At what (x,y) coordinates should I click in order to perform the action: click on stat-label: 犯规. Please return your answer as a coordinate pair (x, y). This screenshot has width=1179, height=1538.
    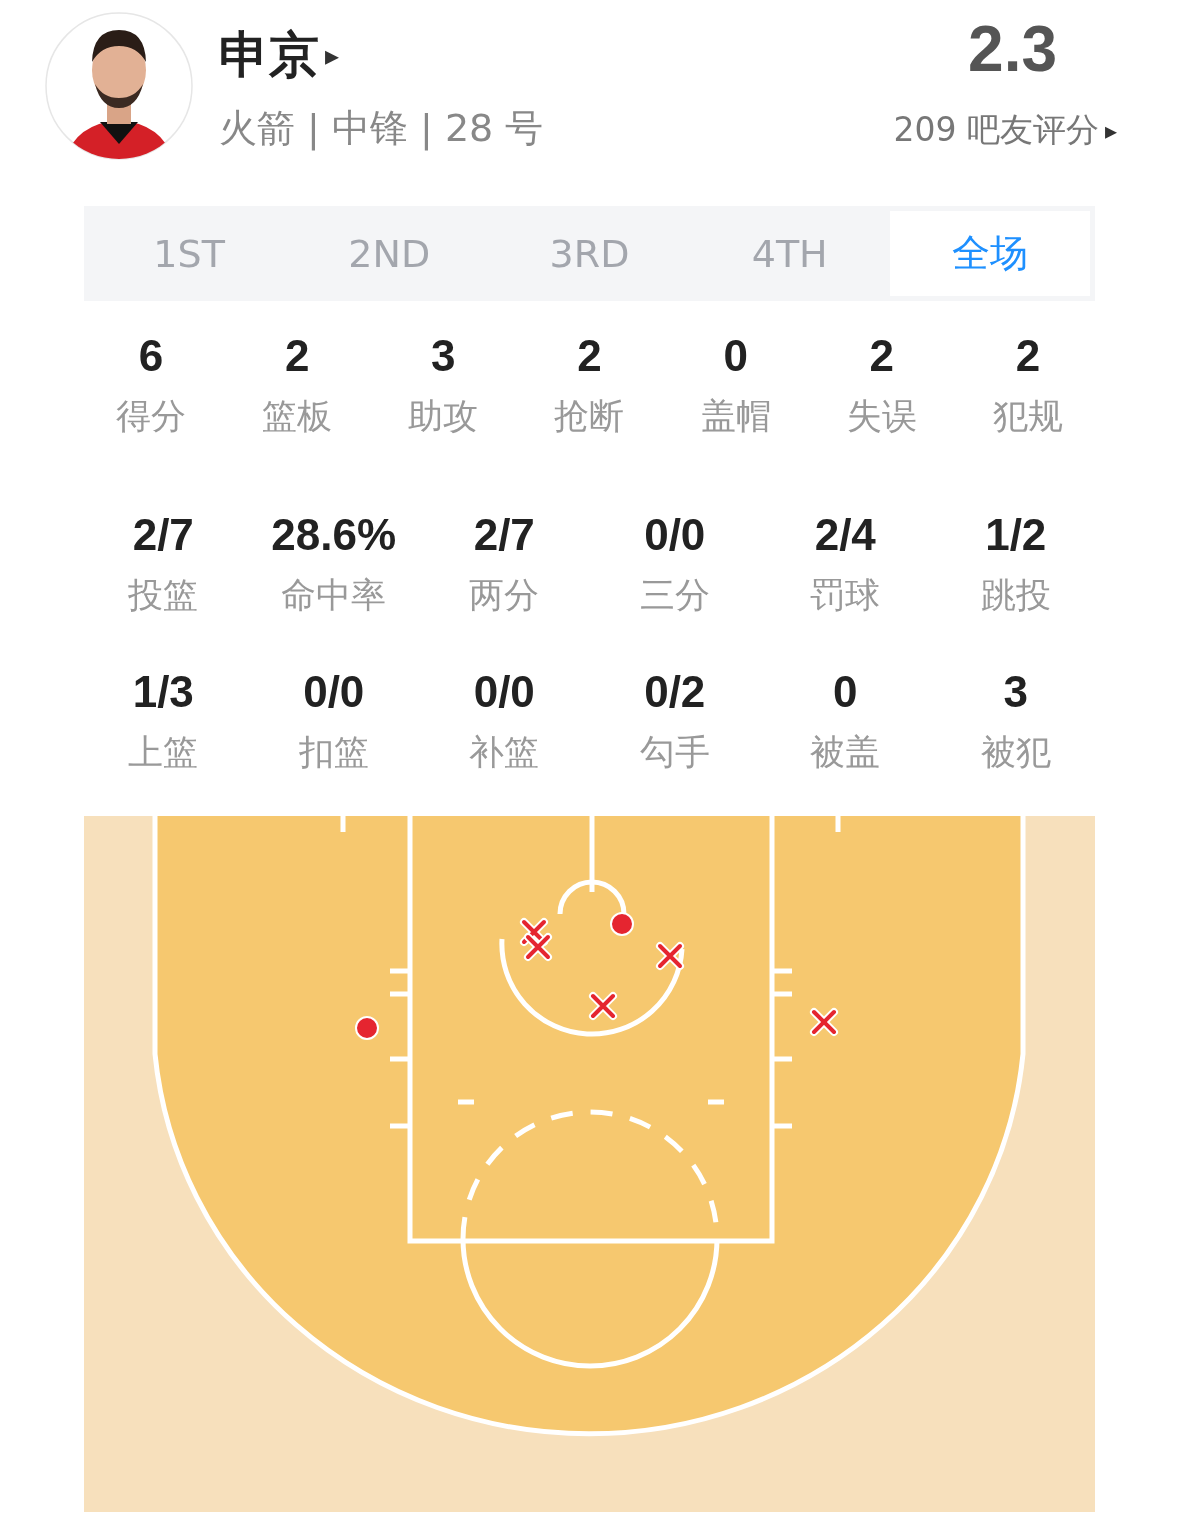
    Looking at the image, I should click on (1027, 416).